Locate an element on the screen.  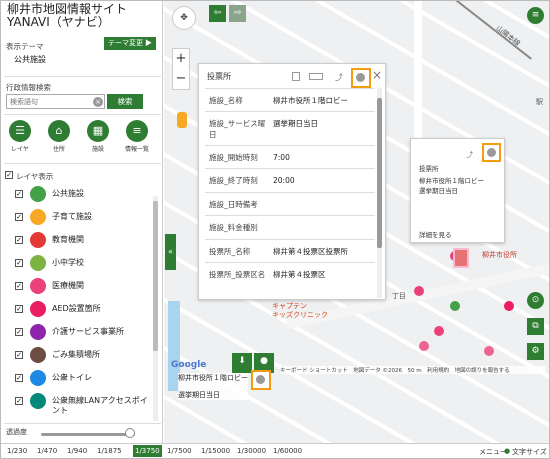
layer-item: ✓ 公衆トイレ is located at coordinates (85, 378).